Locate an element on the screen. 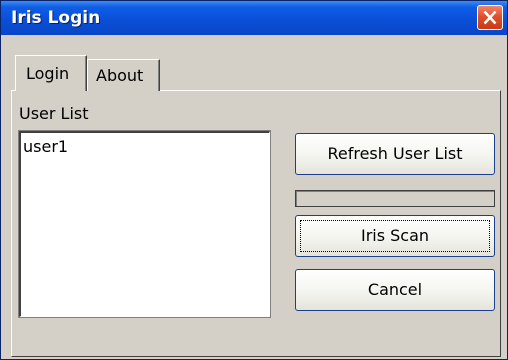 The image size is (508, 360). close-button is located at coordinates (490, 17).